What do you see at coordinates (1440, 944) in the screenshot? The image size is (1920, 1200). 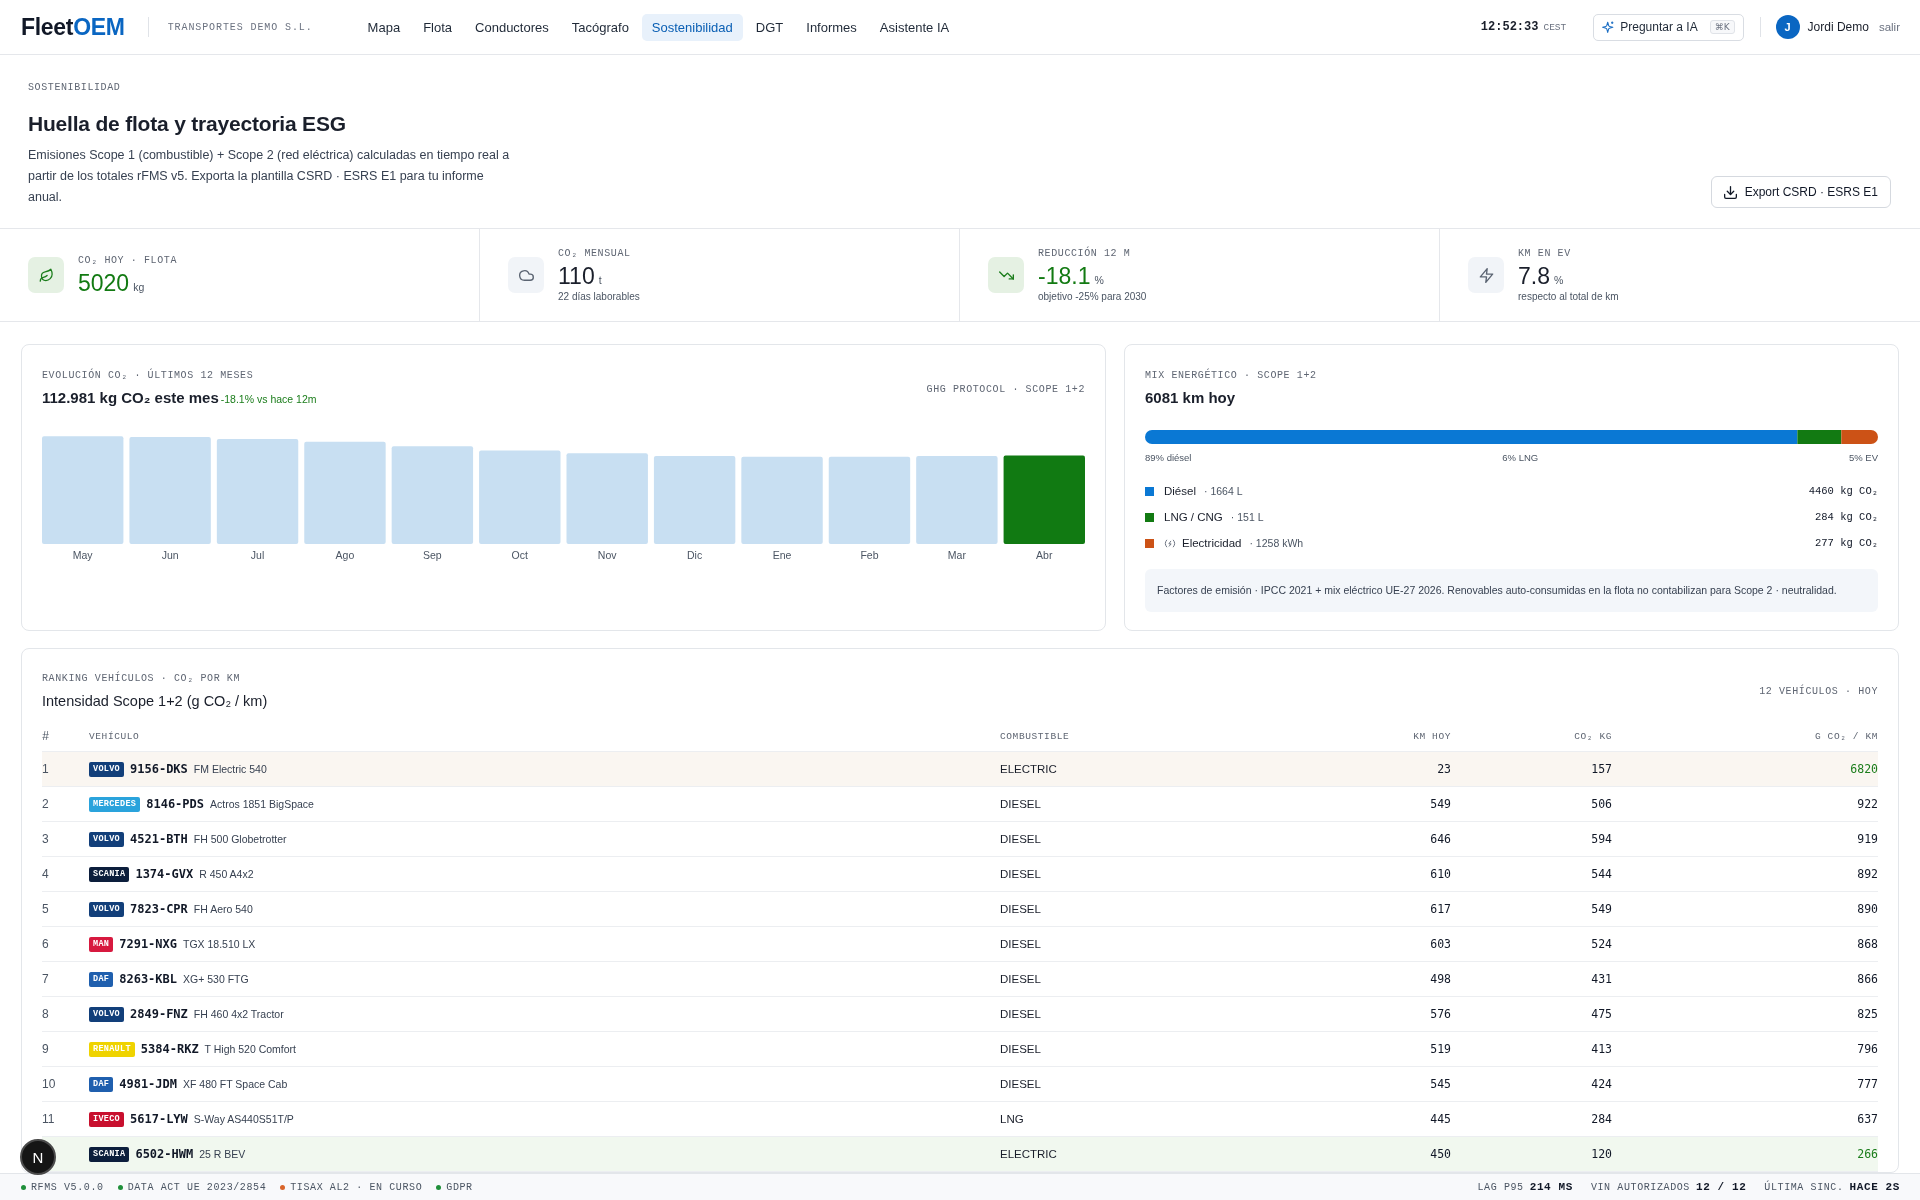 I see `km-cell-text: 603` at bounding box center [1440, 944].